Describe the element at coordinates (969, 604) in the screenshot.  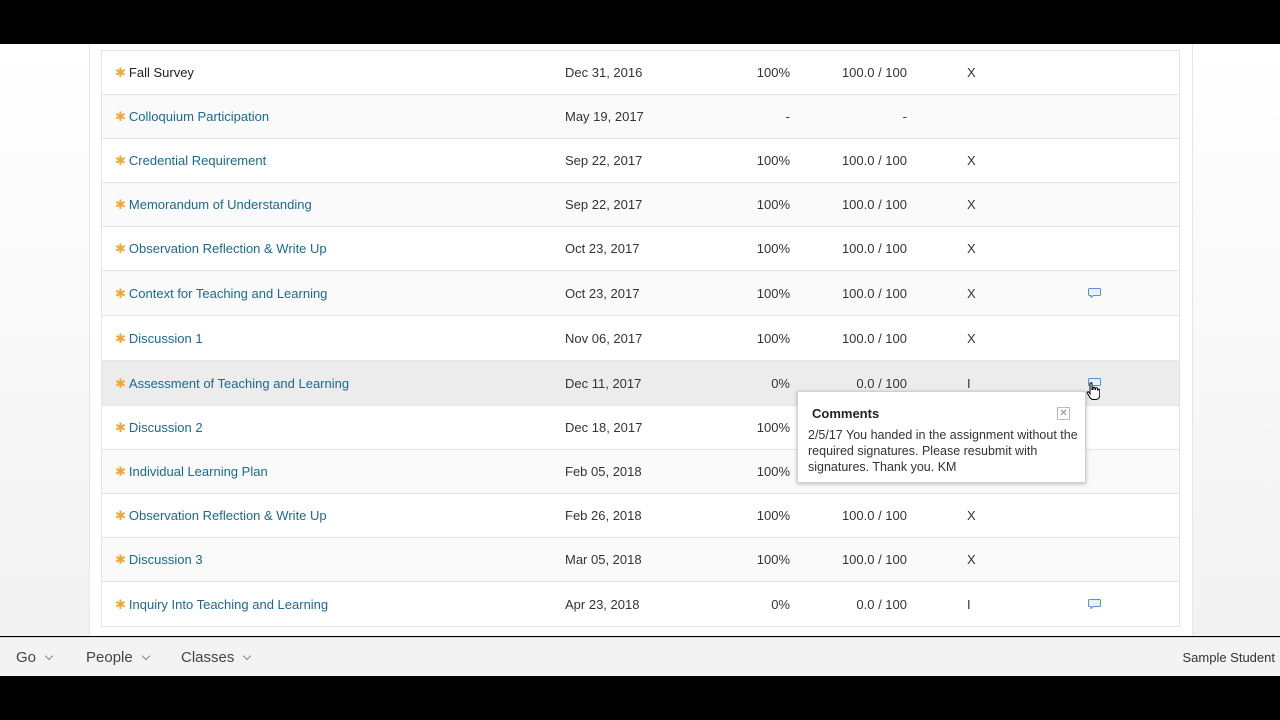
I see `status-flag-cell: I` at that location.